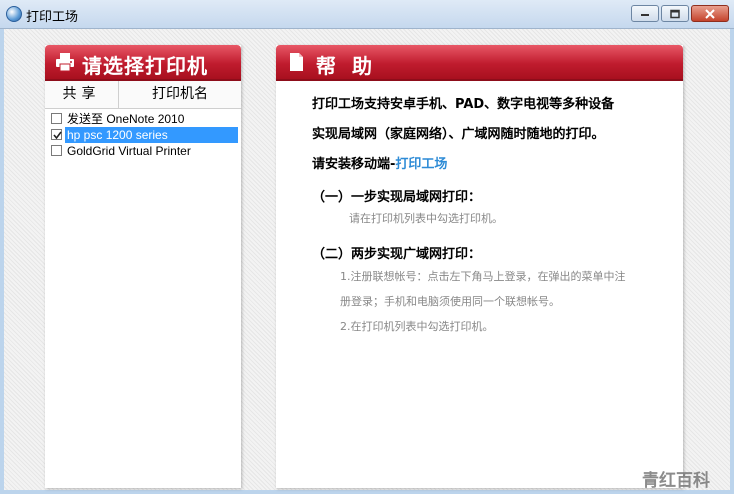  Describe the element at coordinates (354, 164) in the screenshot. I see `help-line-3-text: 请安装移动端-` at that location.